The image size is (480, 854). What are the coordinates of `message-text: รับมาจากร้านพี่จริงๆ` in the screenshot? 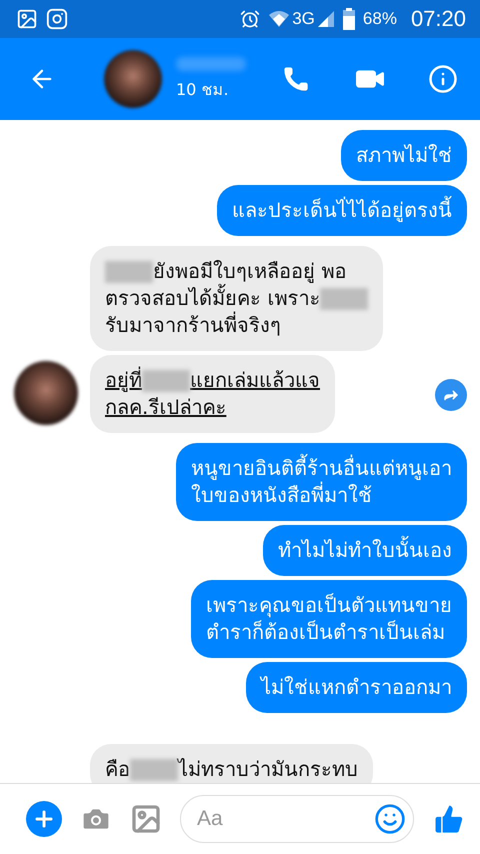 It's located at (193, 325).